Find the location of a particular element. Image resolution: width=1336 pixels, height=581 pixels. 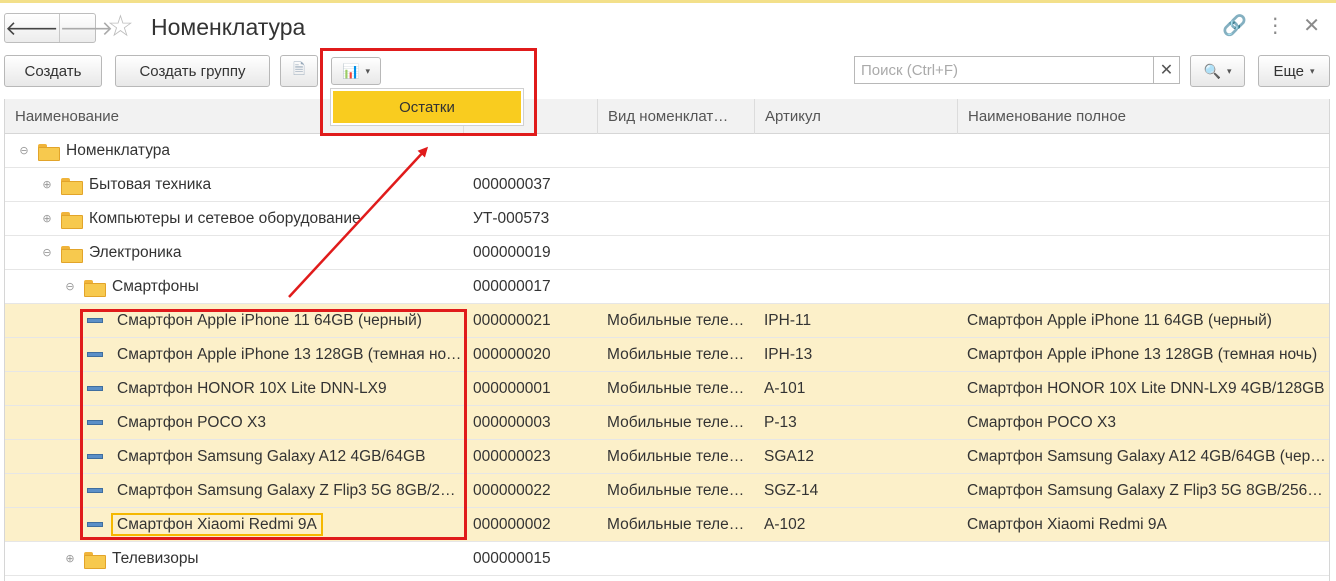

cell-article: A-102 is located at coordinates (785, 524).